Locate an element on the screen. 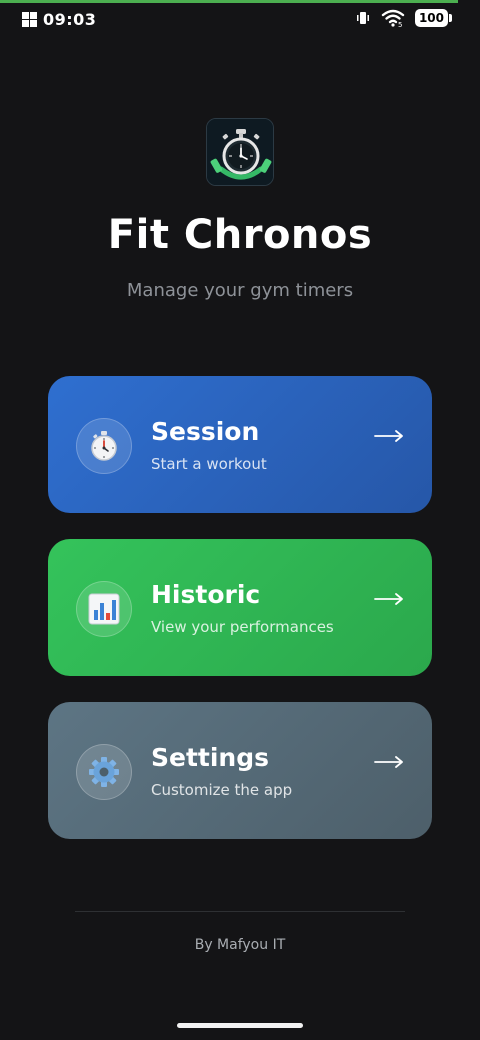 The width and height of the screenshot is (480, 1040). wifi-icon: 5 is located at coordinates (393, 18).